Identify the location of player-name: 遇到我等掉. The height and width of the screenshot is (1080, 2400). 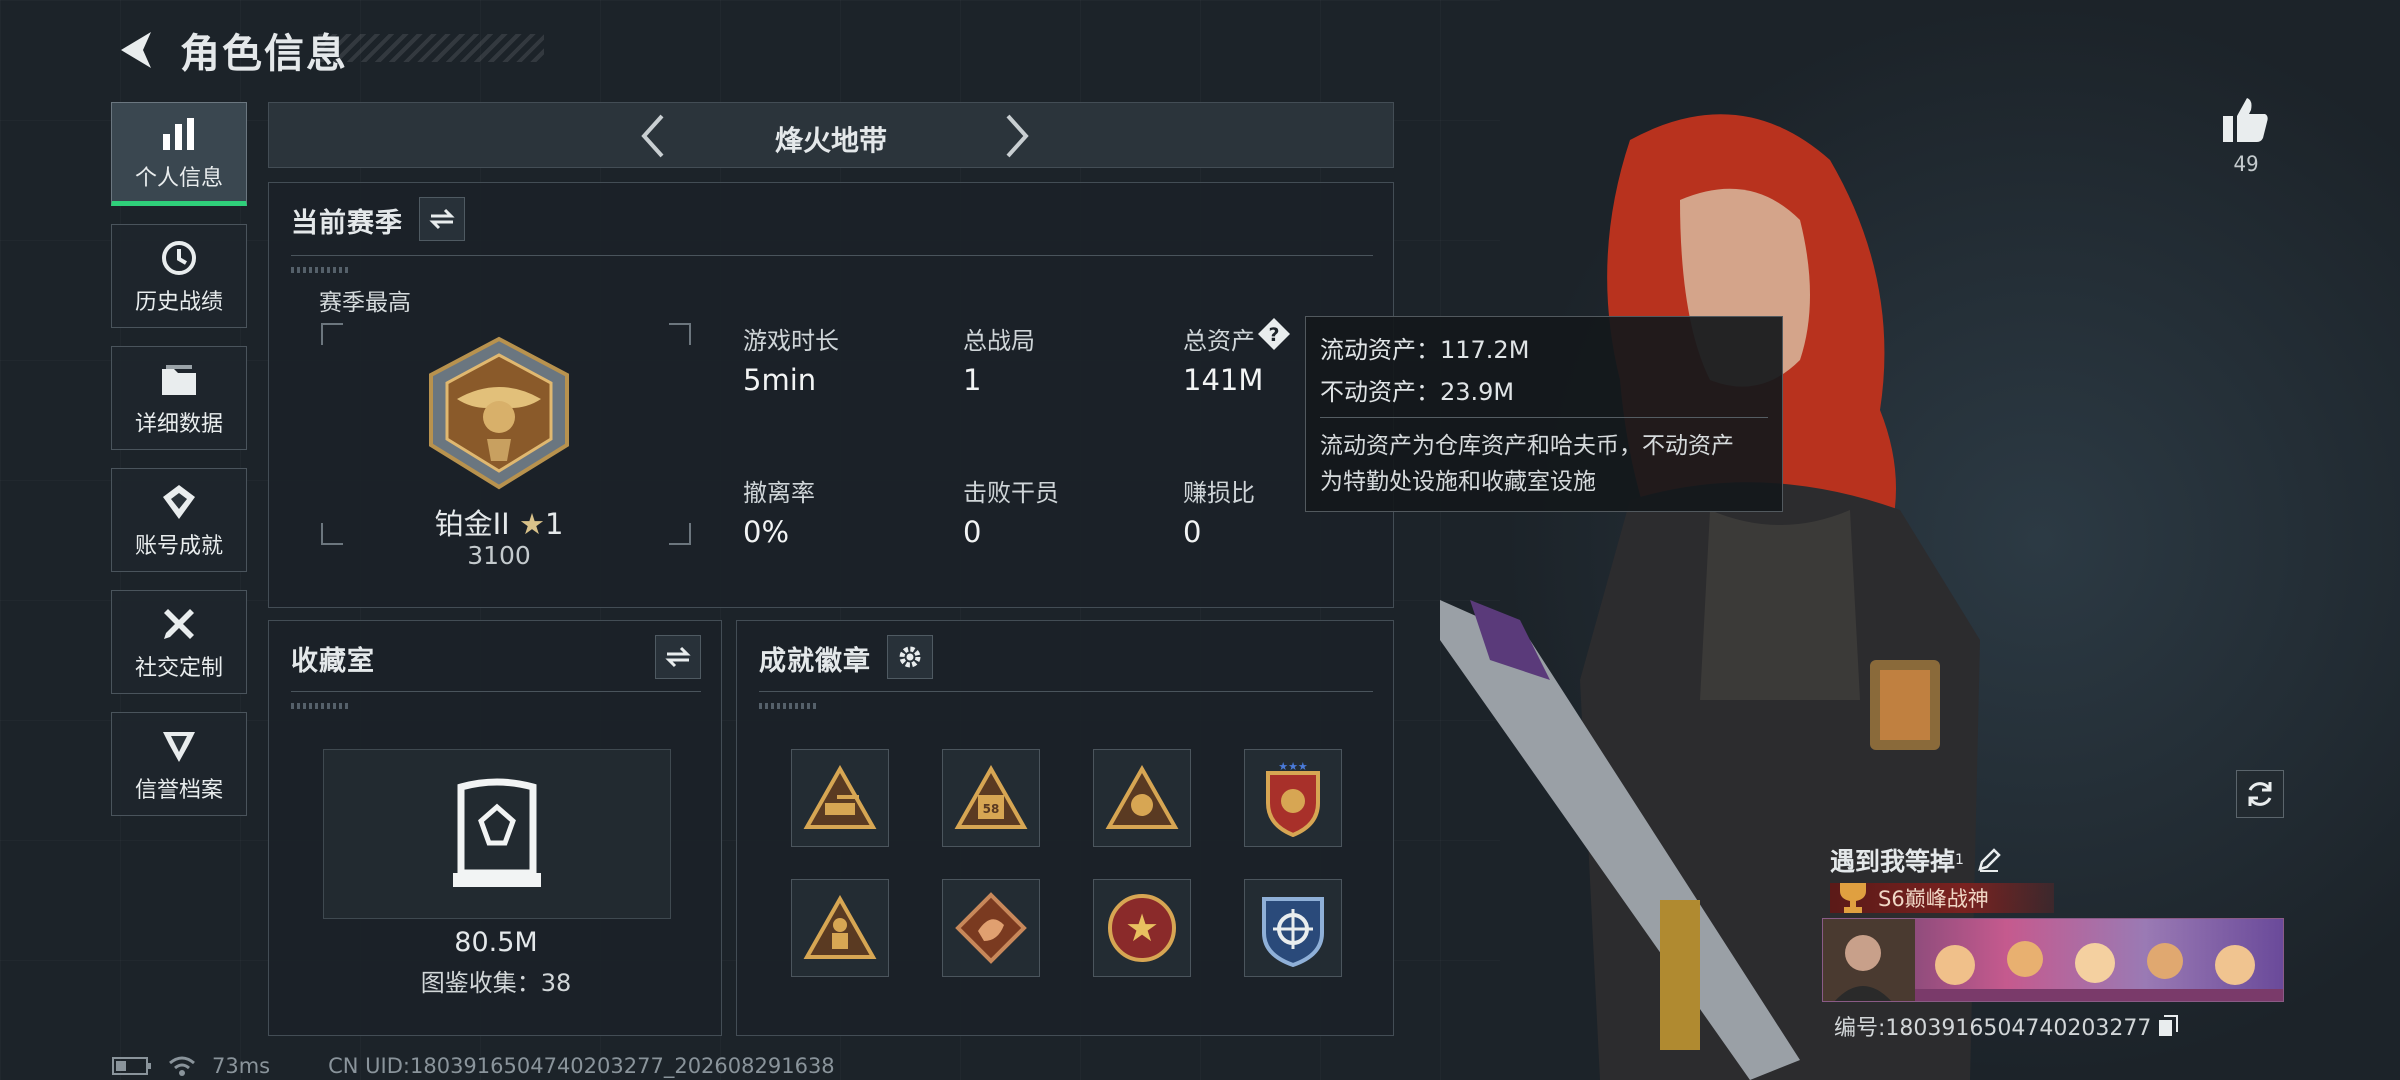
(1893, 861).